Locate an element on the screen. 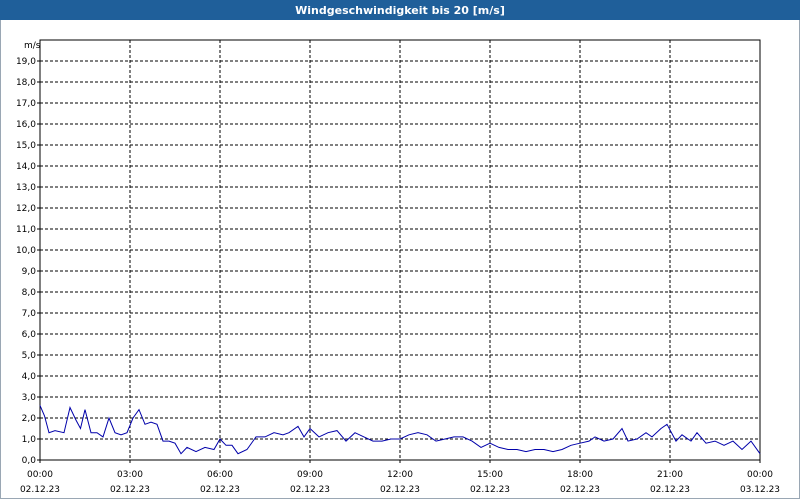 This screenshot has width=800, height=500. x-tick-date-label: 03.12.23 is located at coordinates (760, 490).